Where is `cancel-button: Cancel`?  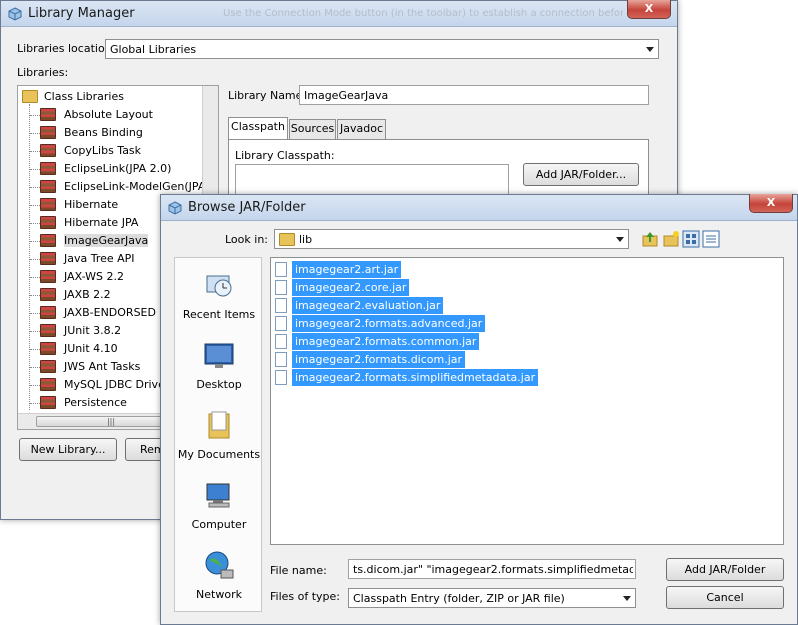 cancel-button: Cancel is located at coordinates (725, 597).